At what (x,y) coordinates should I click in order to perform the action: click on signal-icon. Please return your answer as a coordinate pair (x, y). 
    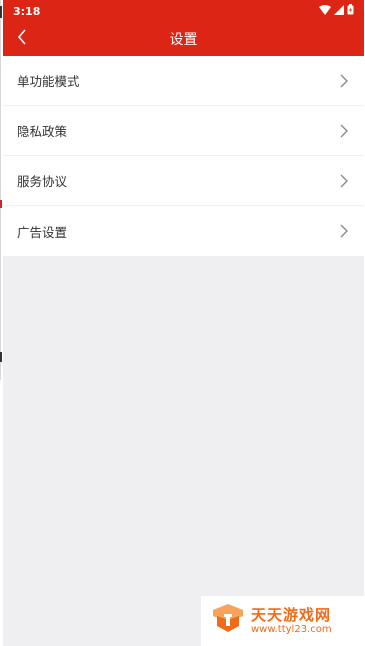
    Looking at the image, I should click on (339, 11).